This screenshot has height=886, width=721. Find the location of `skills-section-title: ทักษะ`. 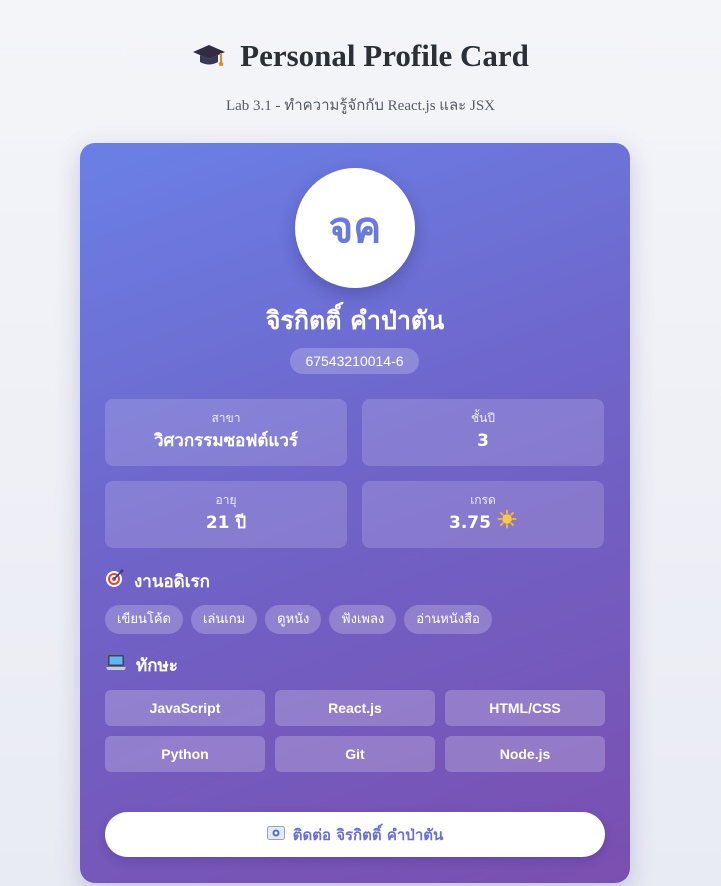

skills-section-title: ทักษะ is located at coordinates (141, 666).